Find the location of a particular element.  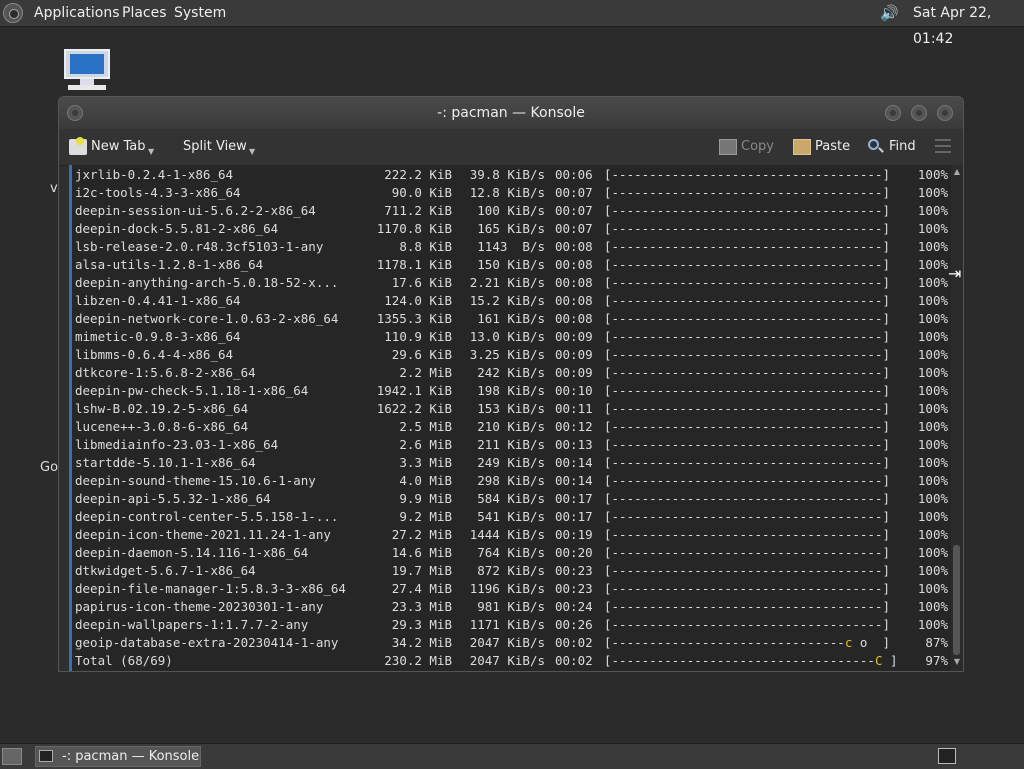

download-rate: 2.21 KiB/s is located at coordinates (507, 282).